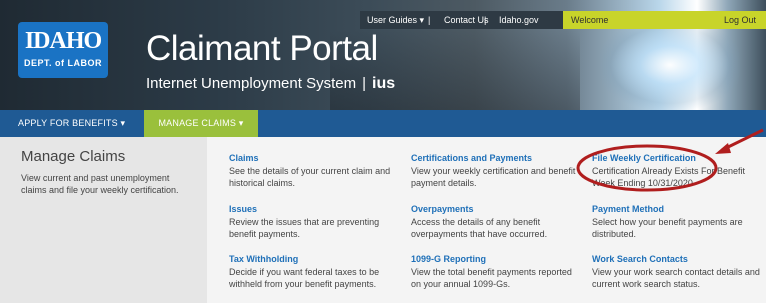 The image size is (766, 303). I want to click on work-search-contacts-link: Work Search Contacts, so click(678, 259).